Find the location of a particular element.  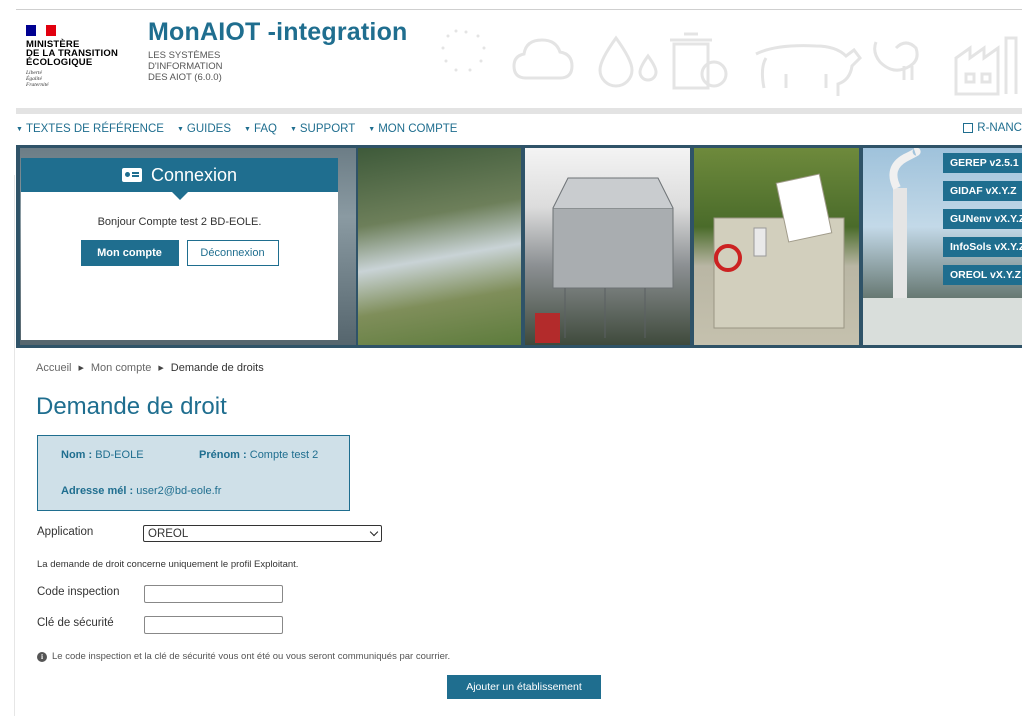

nav-item-support: ▼ SUPPORT is located at coordinates (322, 129).